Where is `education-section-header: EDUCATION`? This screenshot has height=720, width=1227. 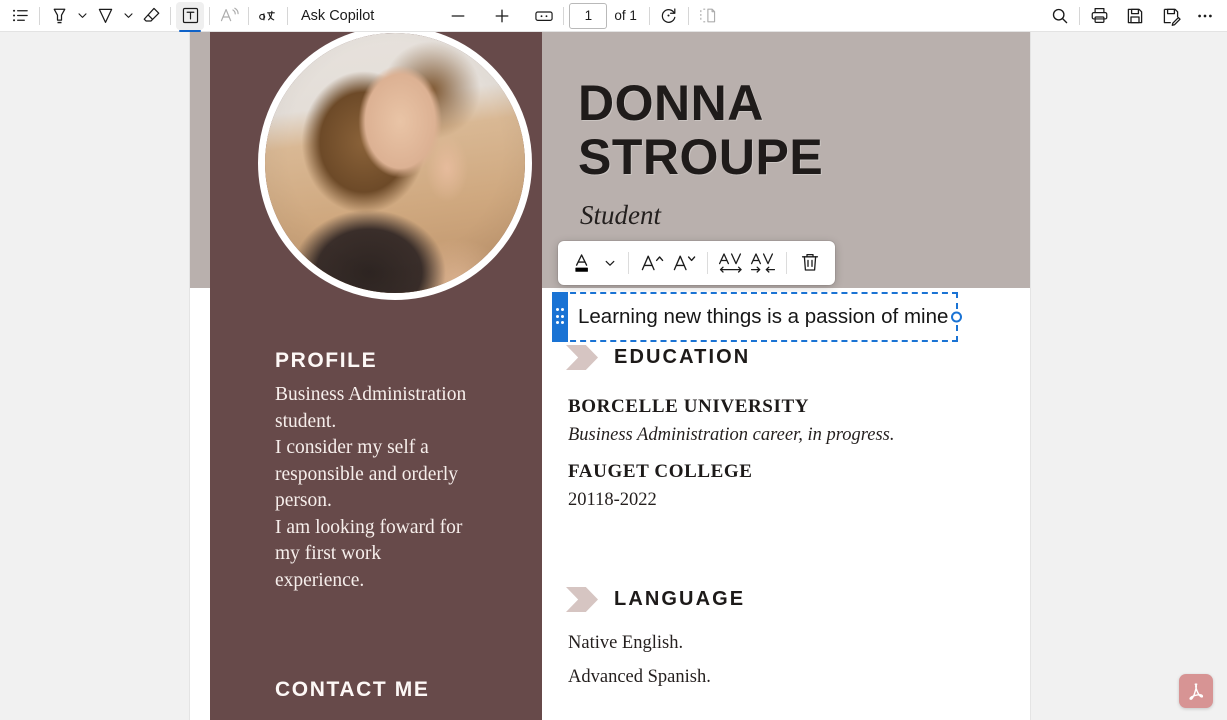
education-section-header: EDUCATION is located at coordinates (658, 357).